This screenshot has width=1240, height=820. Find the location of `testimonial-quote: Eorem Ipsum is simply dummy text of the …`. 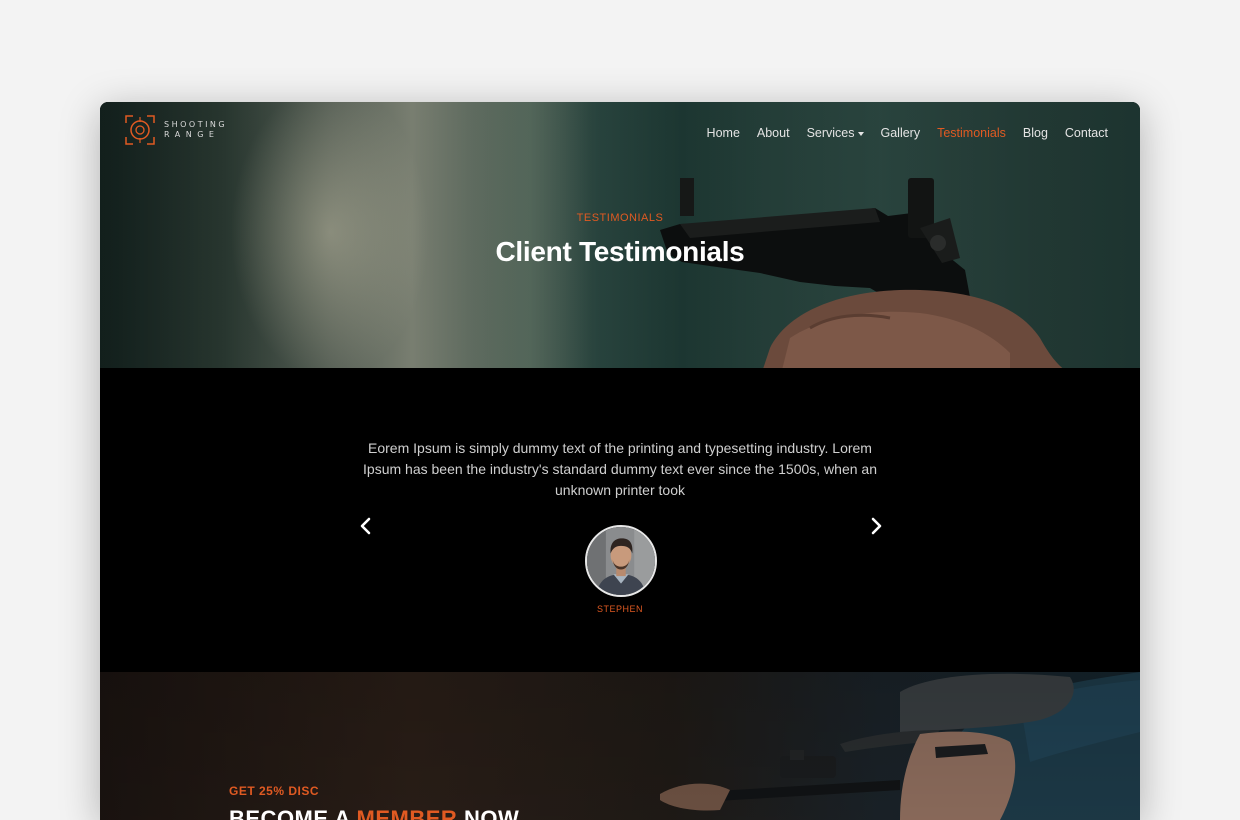

testimonial-quote: Eorem Ipsum is simply dummy text of the … is located at coordinates (620, 469).